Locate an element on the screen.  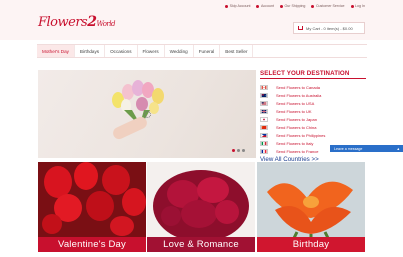
destination-label: Send Flowers to France is located at coordinates (297, 151).